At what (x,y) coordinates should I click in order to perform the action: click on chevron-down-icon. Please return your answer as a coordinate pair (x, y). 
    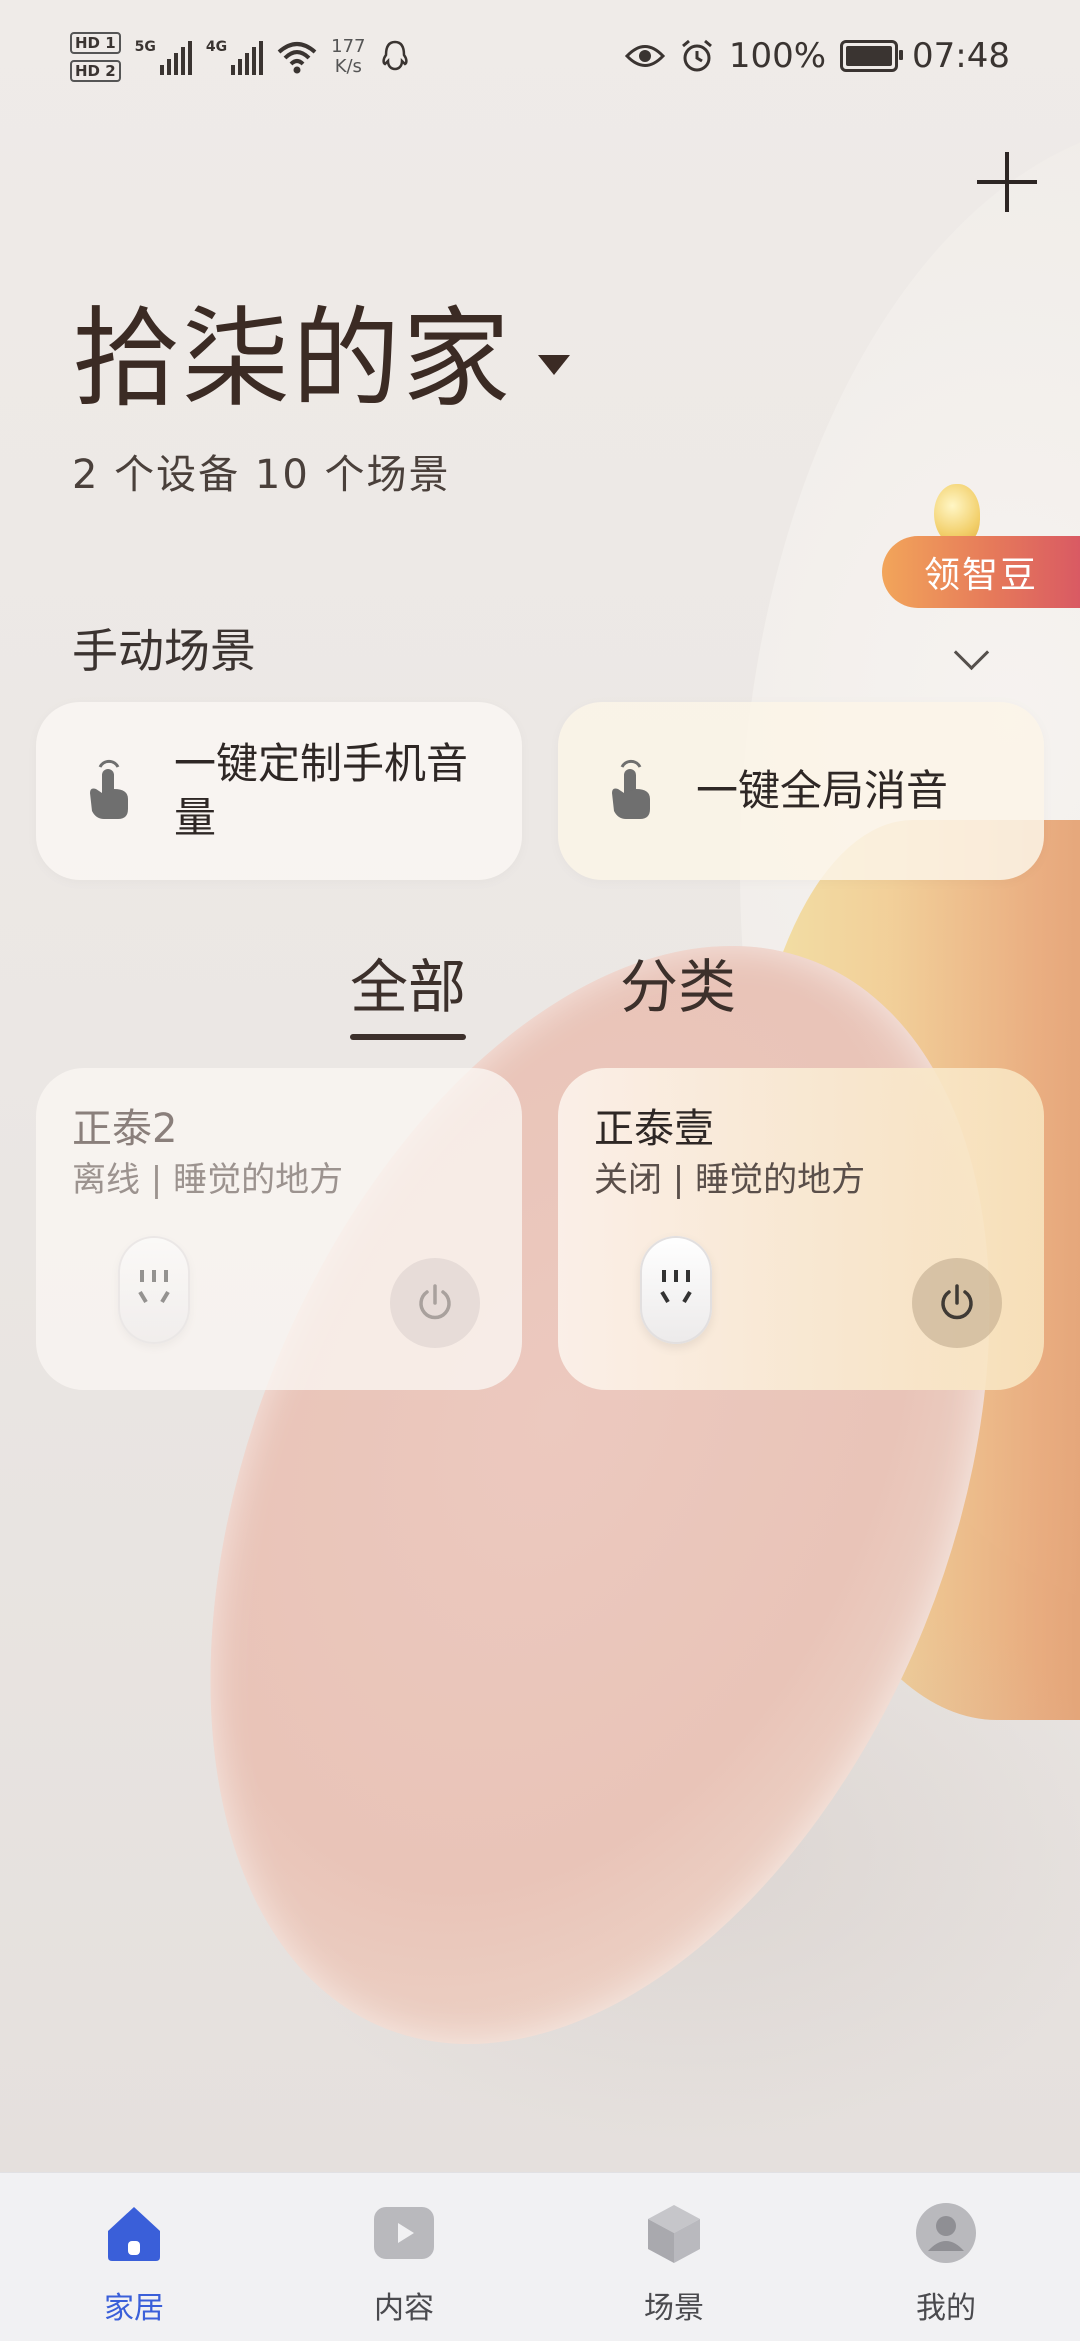
    Looking at the image, I should click on (970, 655).